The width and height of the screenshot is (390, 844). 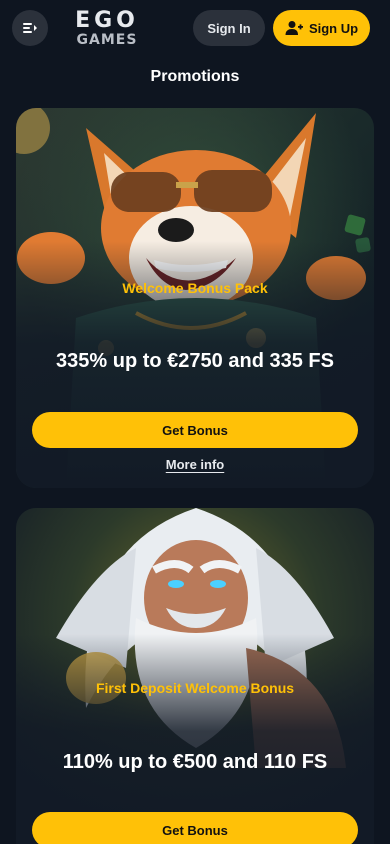 What do you see at coordinates (195, 688) in the screenshot?
I see `promo-subtitle: First Deposit Welcome Bonus` at bounding box center [195, 688].